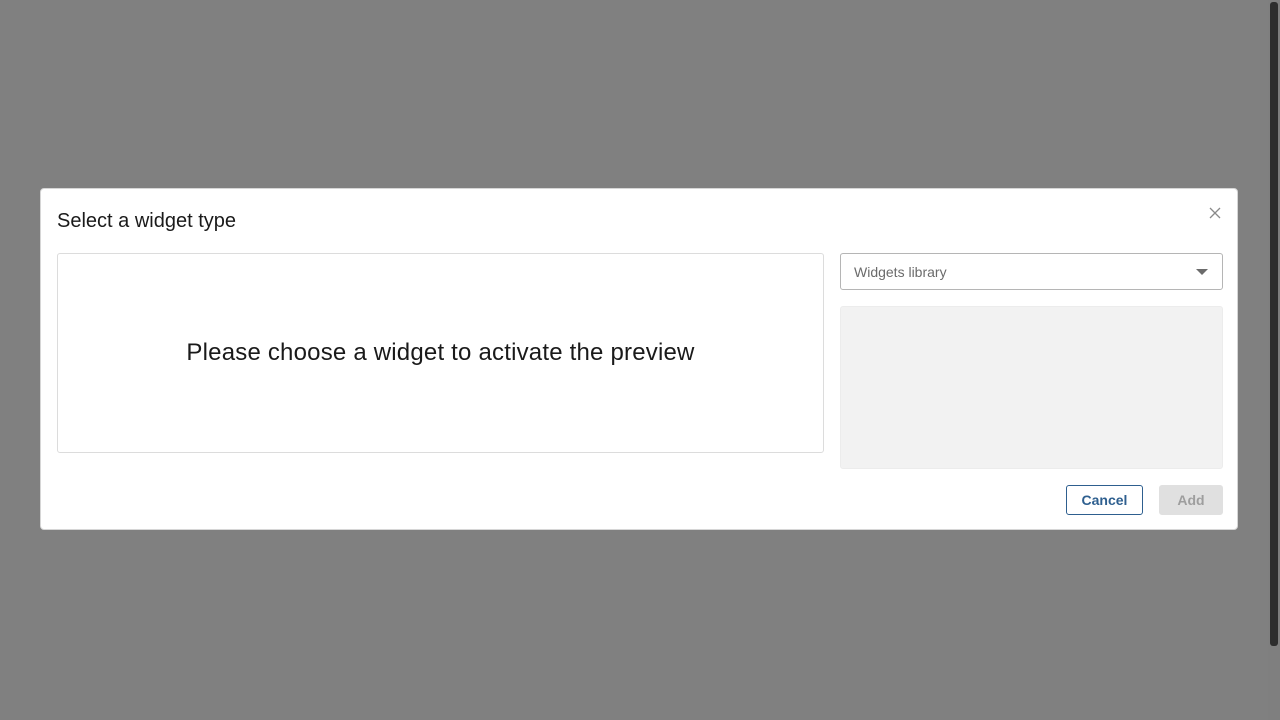 Image resolution: width=1280 pixels, height=720 pixels. Describe the element at coordinates (146, 221) in the screenshot. I see `dialog-title: Select a widget type` at that location.